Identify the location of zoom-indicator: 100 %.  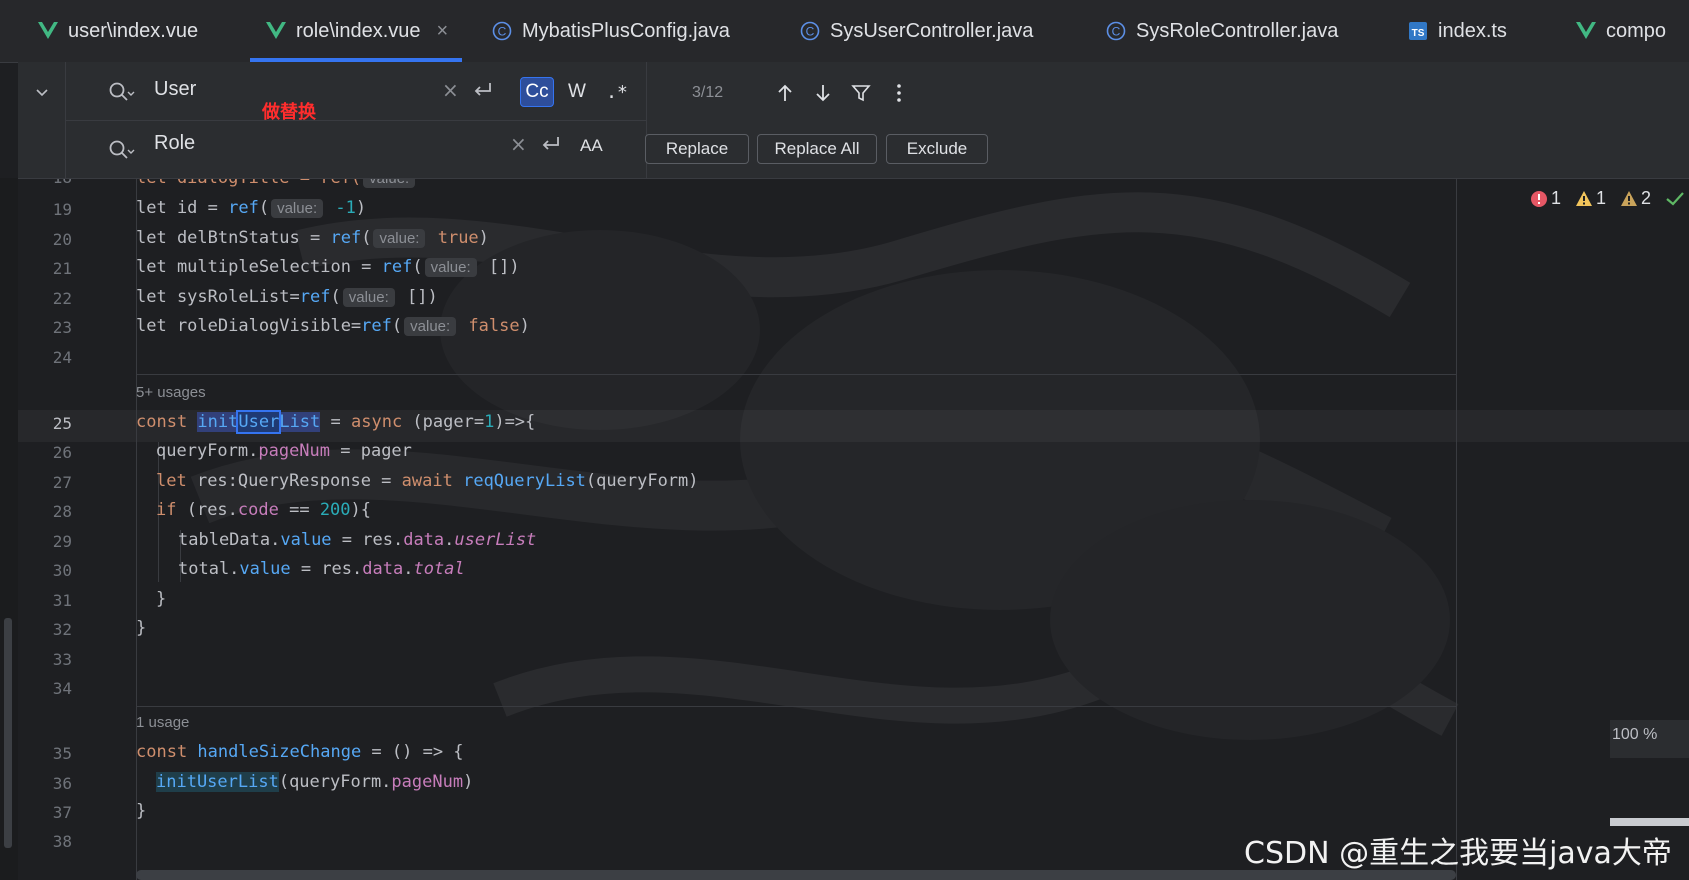
(1649, 739).